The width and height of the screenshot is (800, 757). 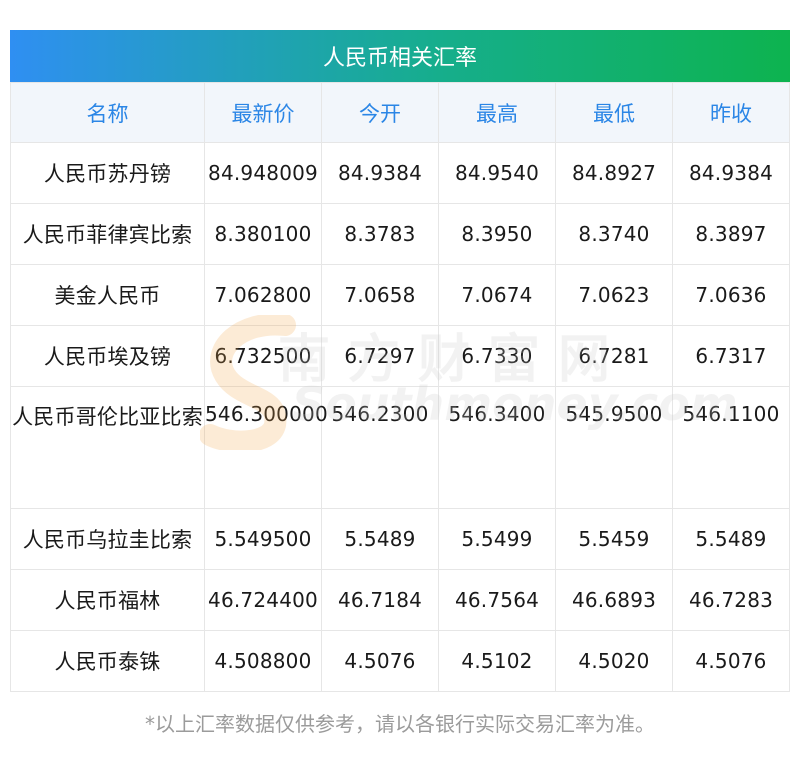 What do you see at coordinates (497, 661) in the screenshot?
I see `high-price: 4.5102` at bounding box center [497, 661].